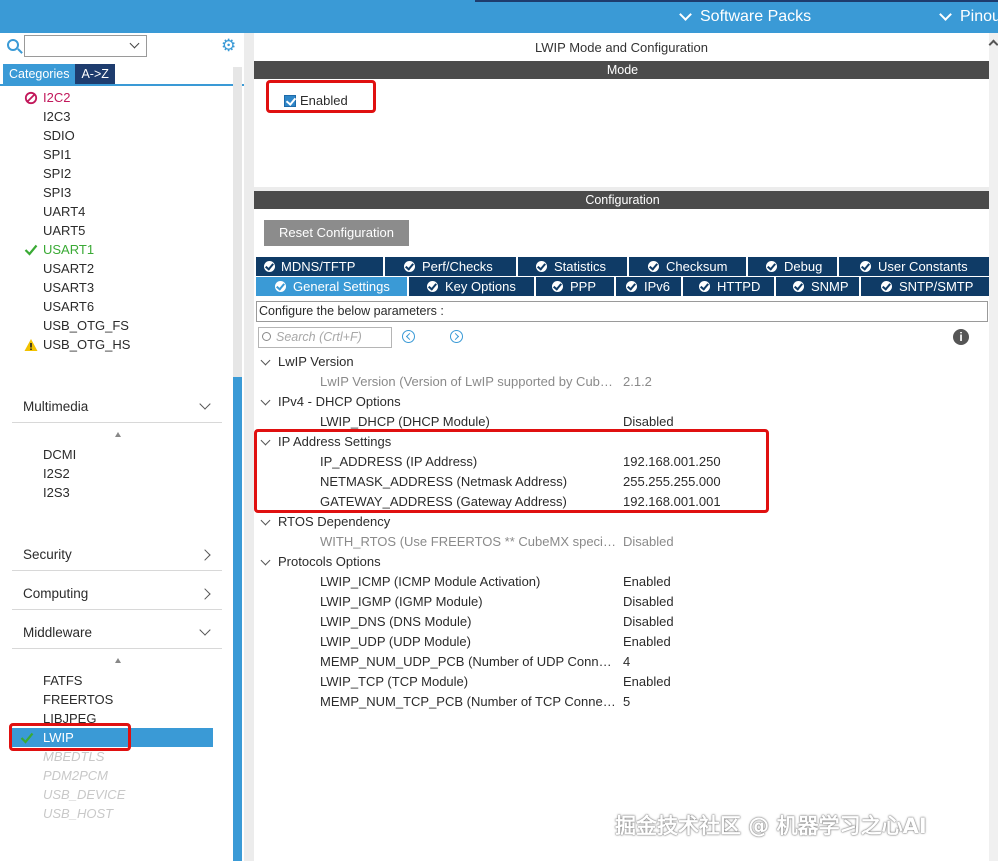 Image resolution: width=998 pixels, height=861 pixels. Describe the element at coordinates (471, 286) in the screenshot. I see `tab-key-options: Key Options` at that location.